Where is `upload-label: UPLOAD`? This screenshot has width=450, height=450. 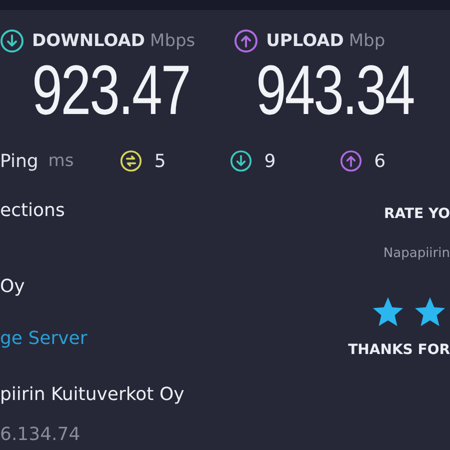 upload-label: UPLOAD is located at coordinates (305, 41).